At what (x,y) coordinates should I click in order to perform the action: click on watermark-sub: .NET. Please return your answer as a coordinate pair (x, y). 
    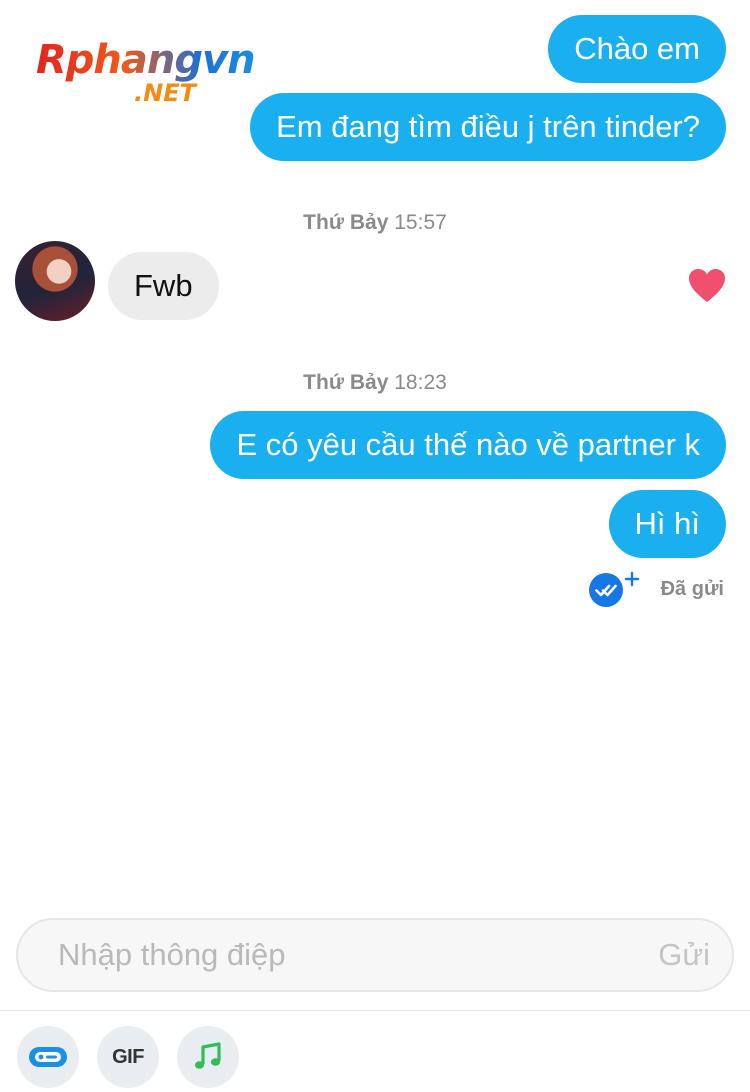
    Looking at the image, I should click on (165, 93).